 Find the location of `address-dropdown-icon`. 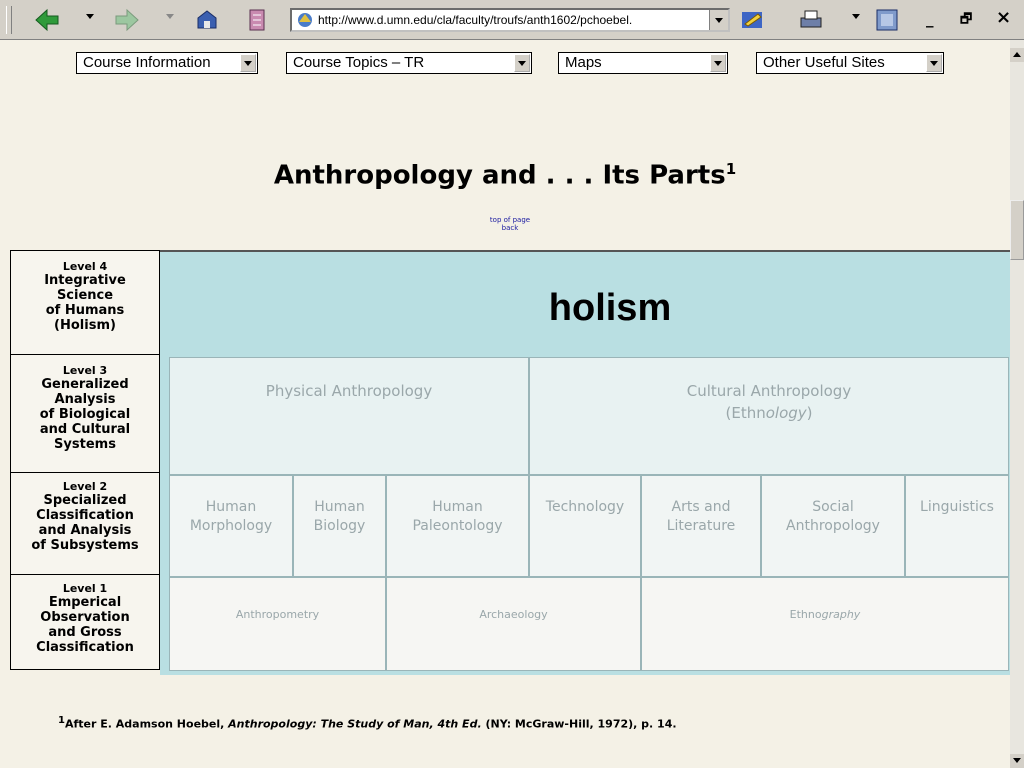

address-dropdown-icon is located at coordinates (718, 20).